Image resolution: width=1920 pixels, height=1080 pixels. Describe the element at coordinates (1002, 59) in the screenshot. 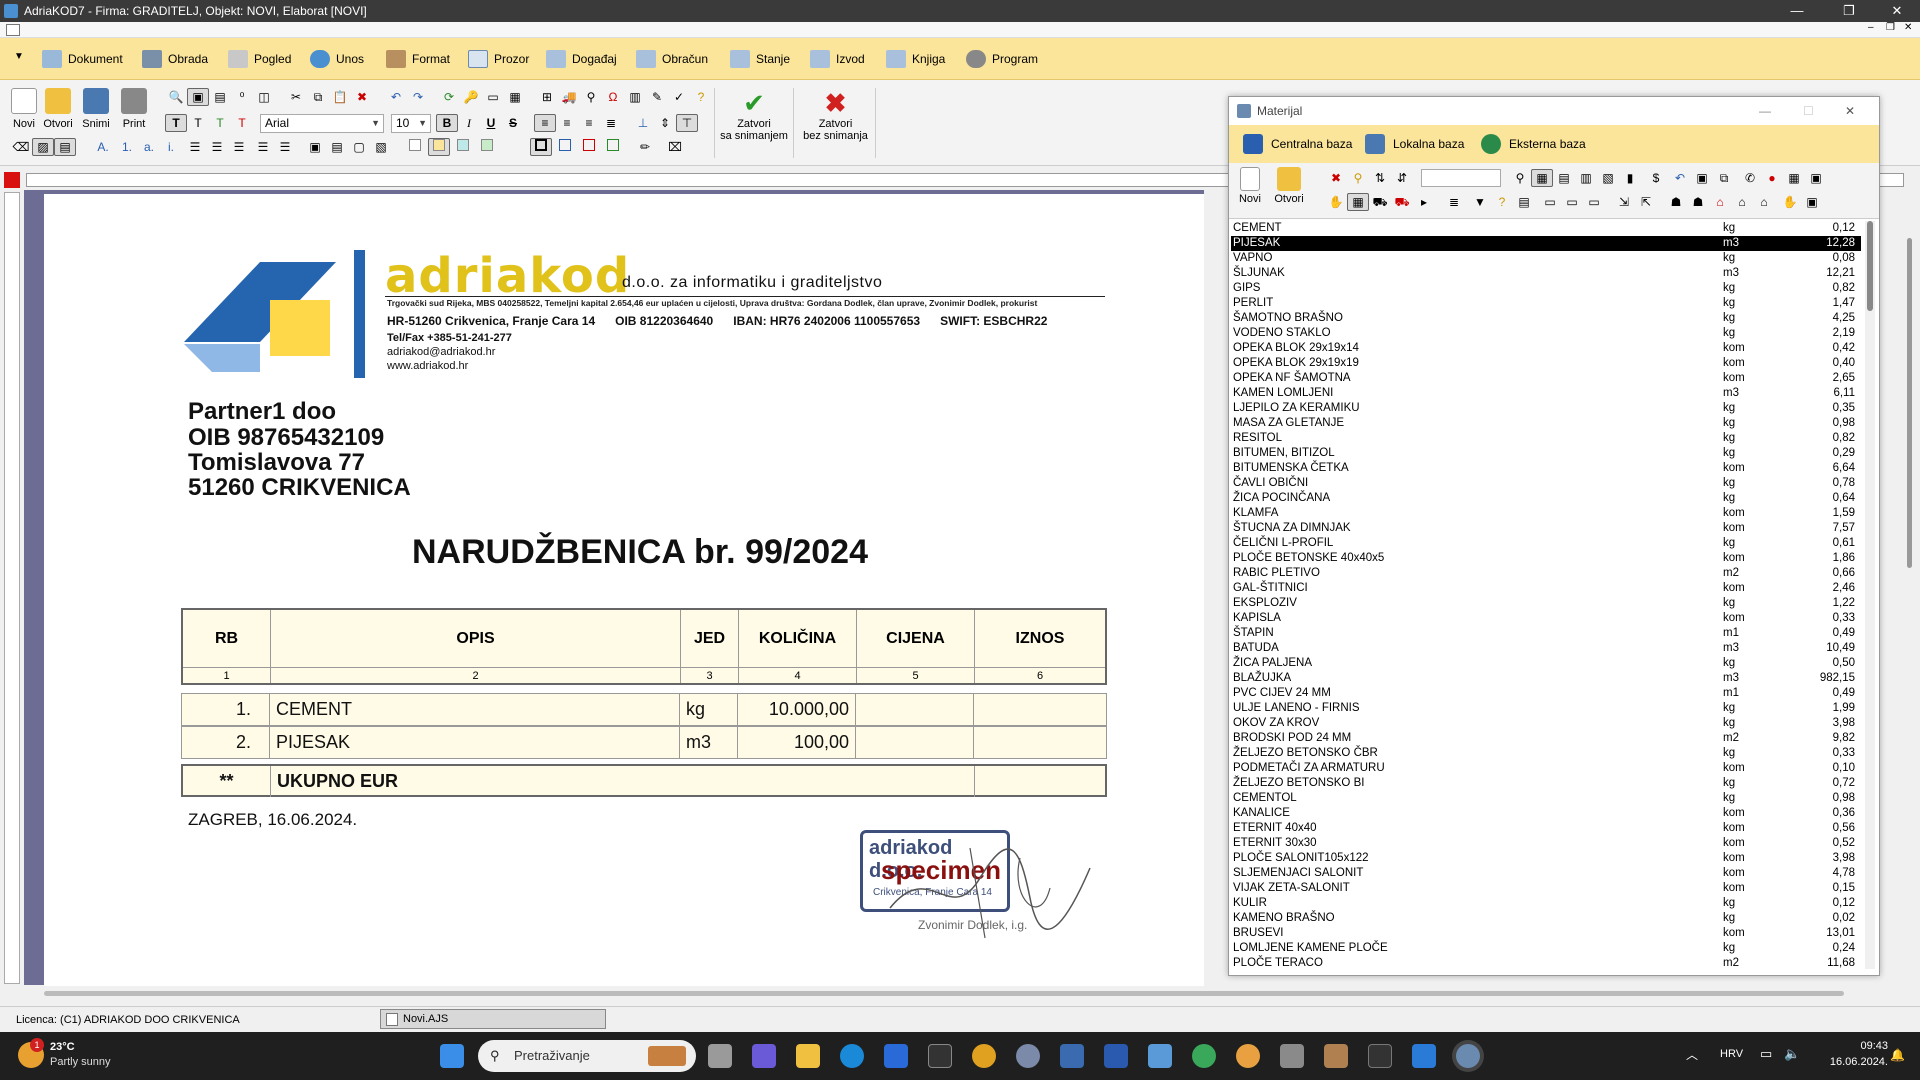

I see `menu-program: Program` at that location.